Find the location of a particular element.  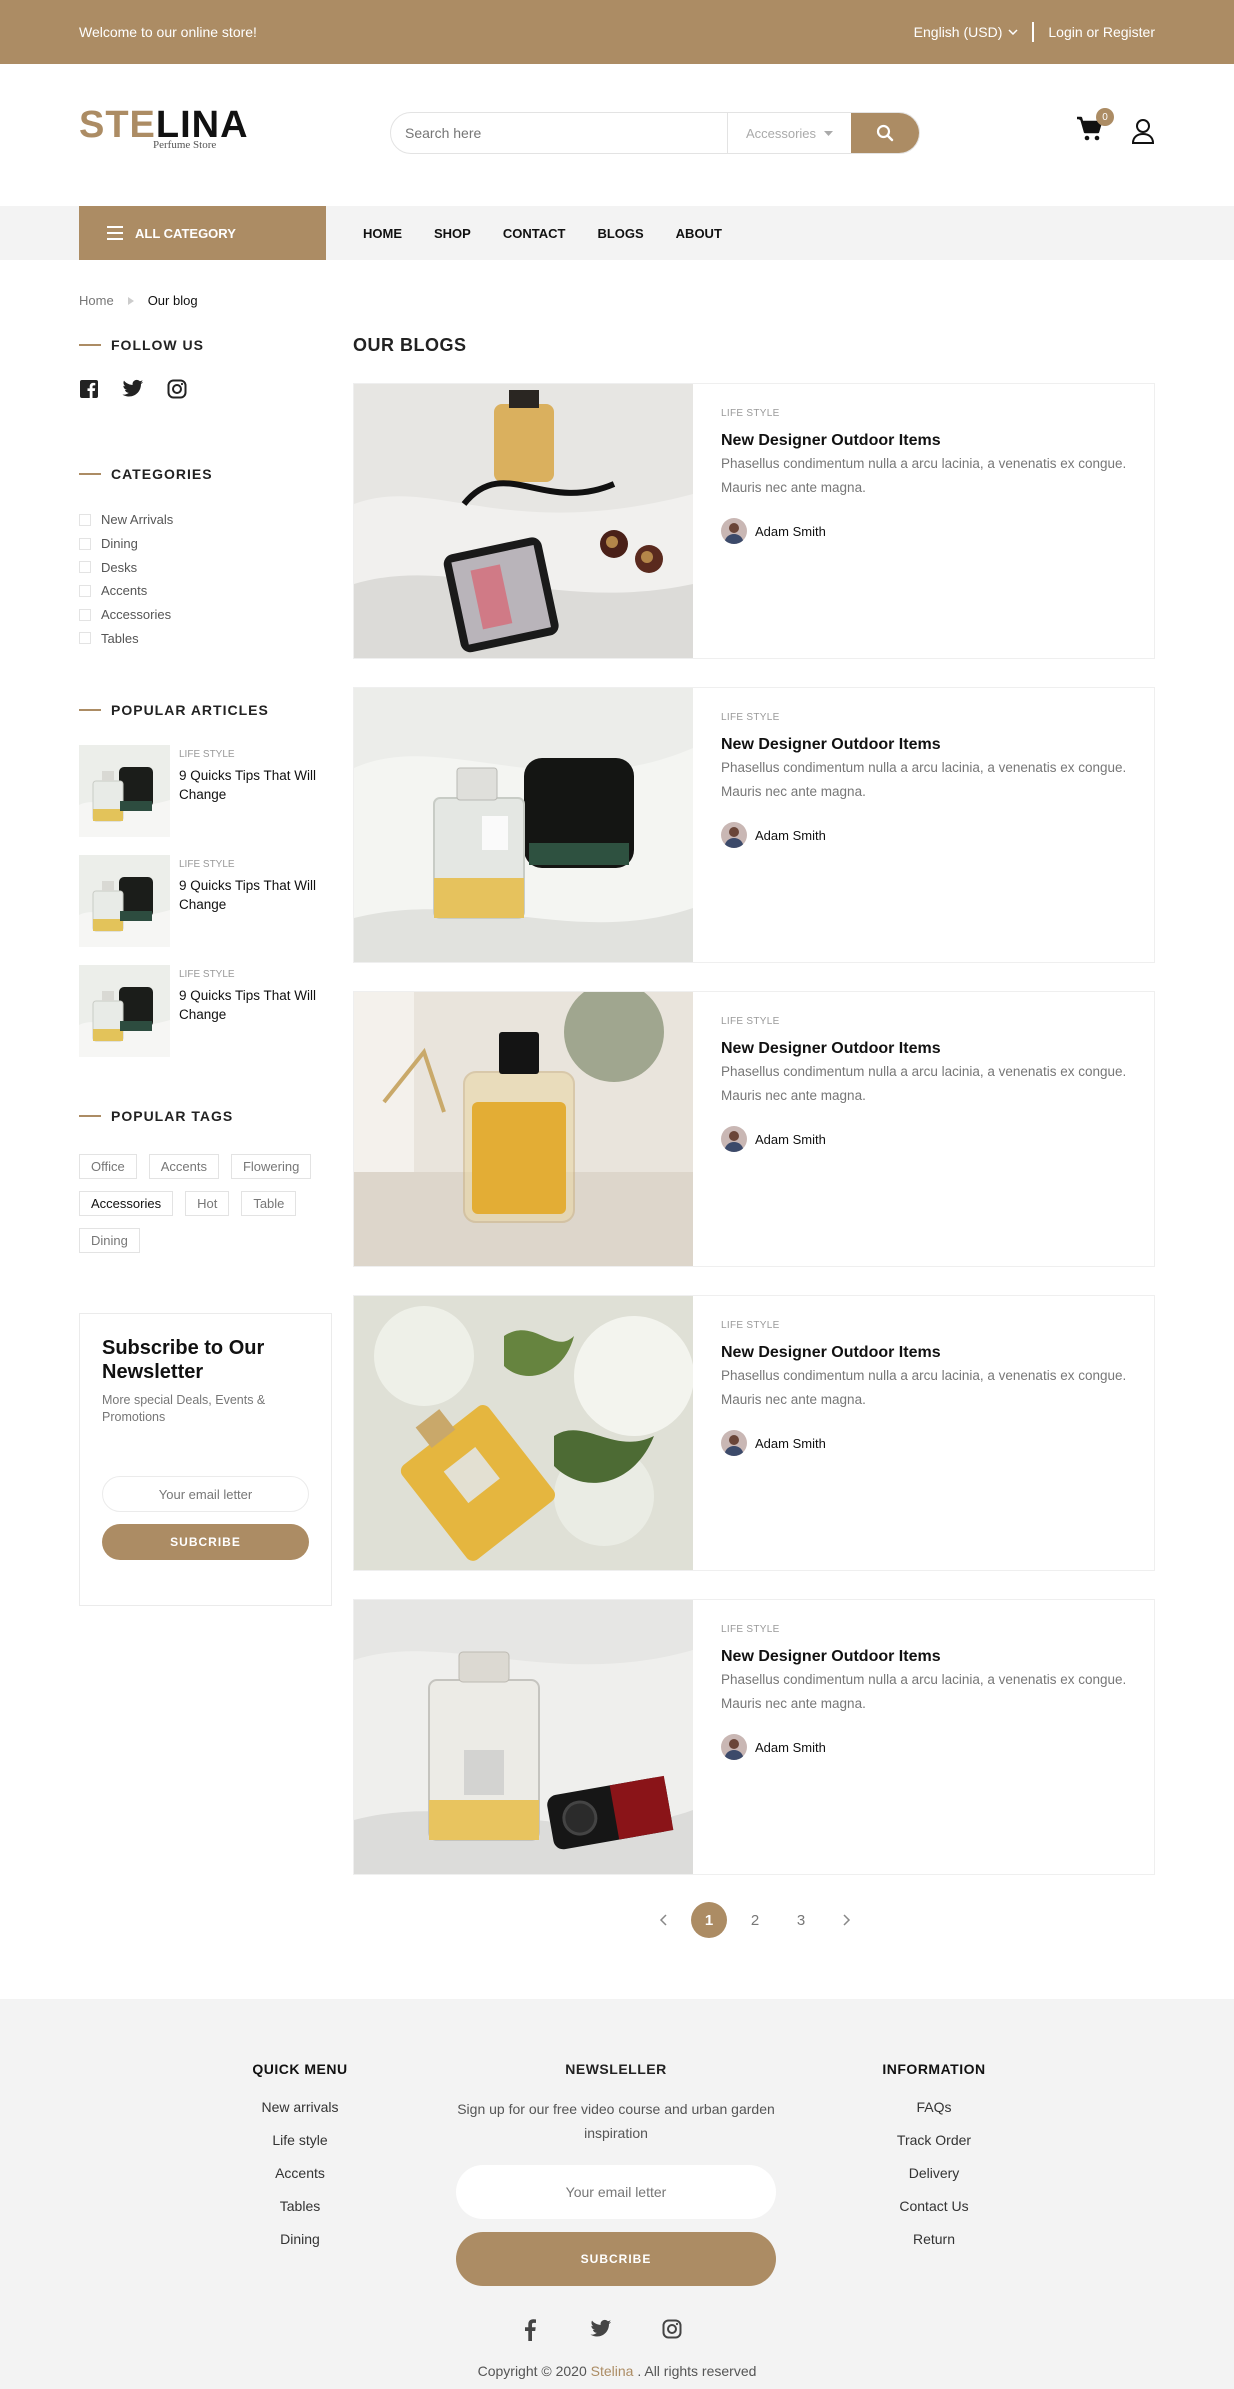

tag-hot: Hot is located at coordinates (207, 1203).